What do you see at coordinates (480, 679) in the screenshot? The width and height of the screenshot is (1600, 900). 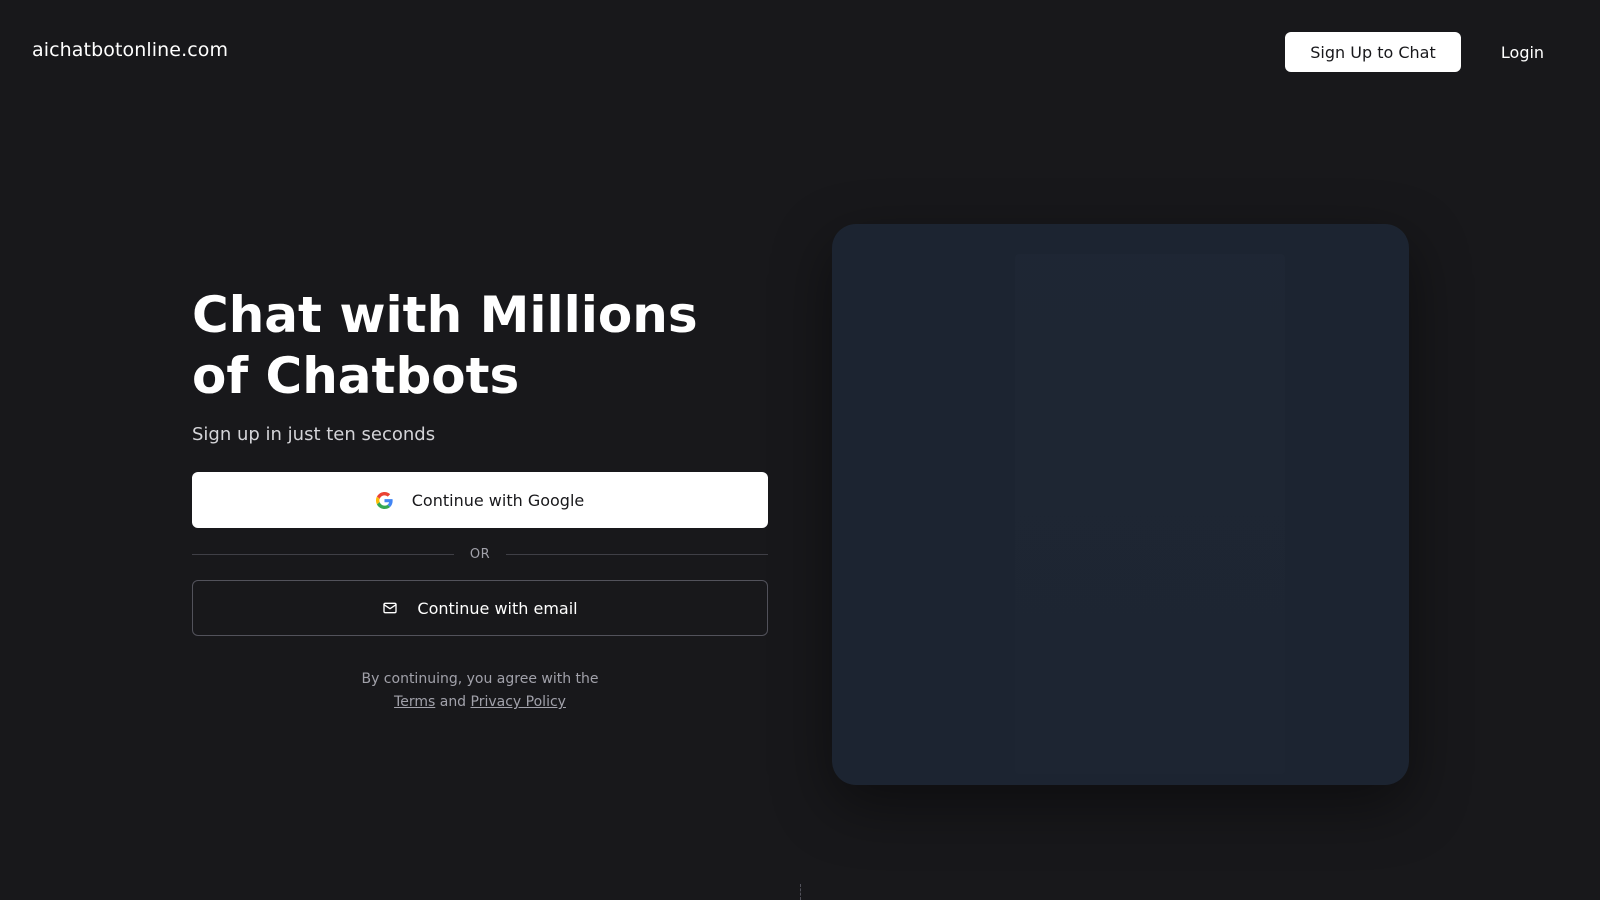 I see `legal-prefix: By continuing, you agree with the` at bounding box center [480, 679].